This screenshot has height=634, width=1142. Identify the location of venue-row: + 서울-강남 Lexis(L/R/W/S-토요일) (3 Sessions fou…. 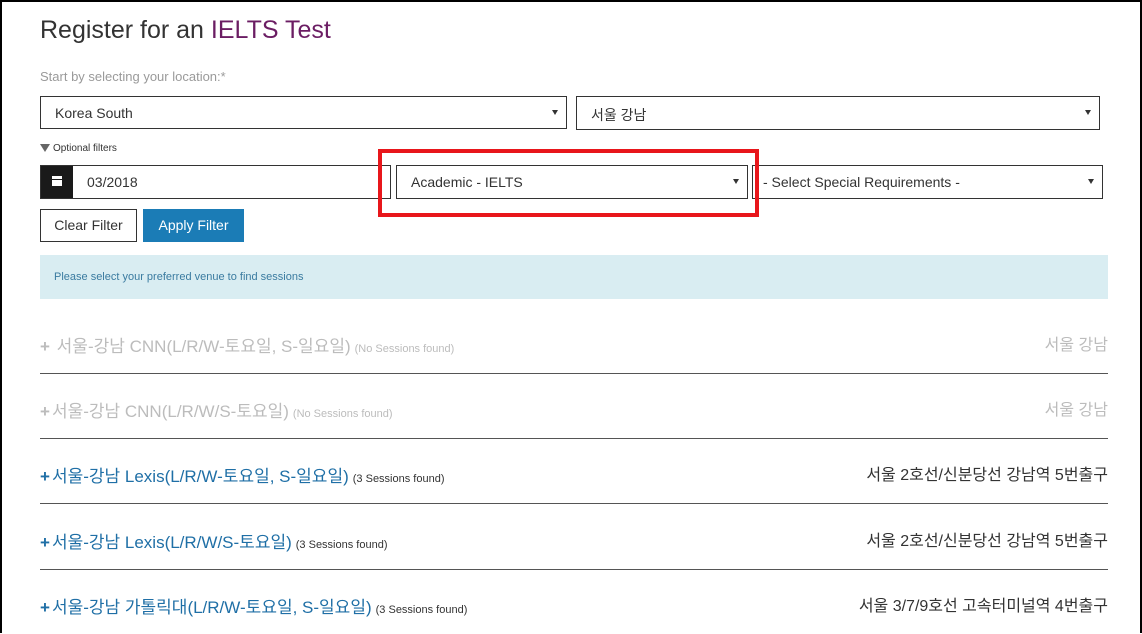
(574, 541).